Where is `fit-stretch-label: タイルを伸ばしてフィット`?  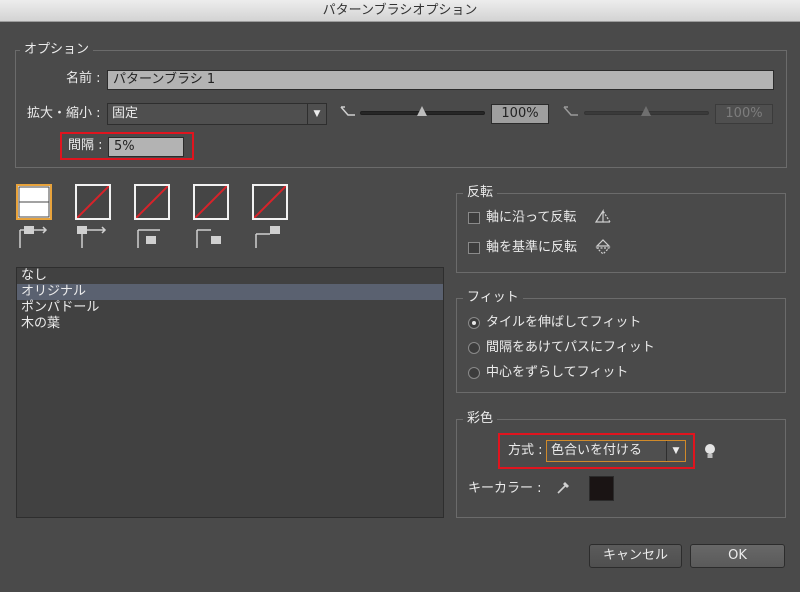
fit-stretch-label: タイルを伸ばしてフィット is located at coordinates (563, 323).